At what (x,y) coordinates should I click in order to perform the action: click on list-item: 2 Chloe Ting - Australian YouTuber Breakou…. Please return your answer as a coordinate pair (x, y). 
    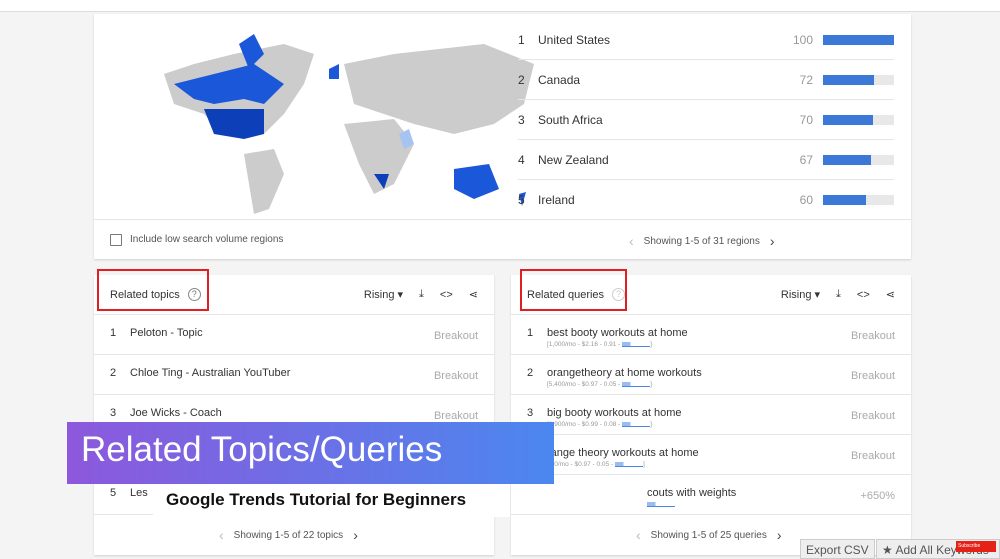
    Looking at the image, I should click on (294, 375).